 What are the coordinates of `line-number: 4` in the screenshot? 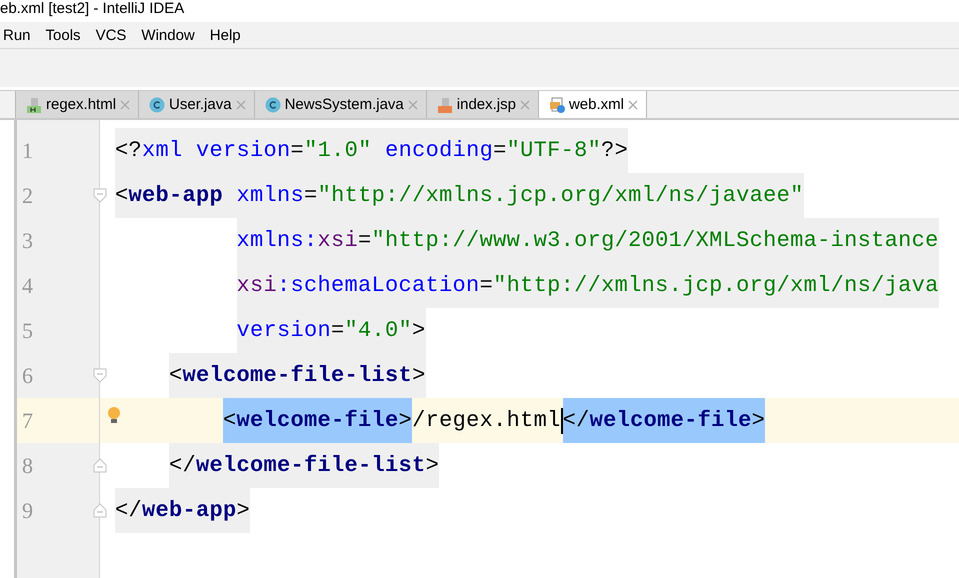 It's located at (27, 285).